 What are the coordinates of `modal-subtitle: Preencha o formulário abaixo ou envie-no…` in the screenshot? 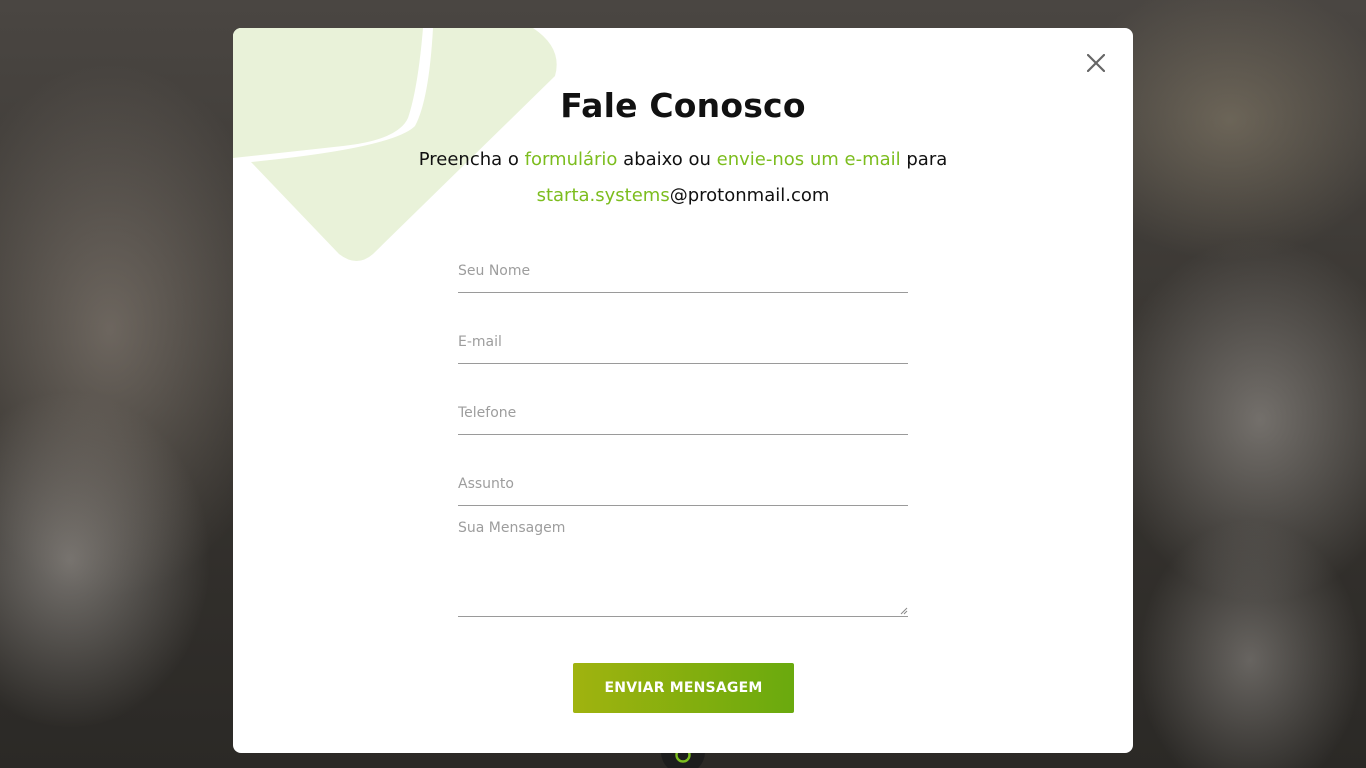 It's located at (683, 178).